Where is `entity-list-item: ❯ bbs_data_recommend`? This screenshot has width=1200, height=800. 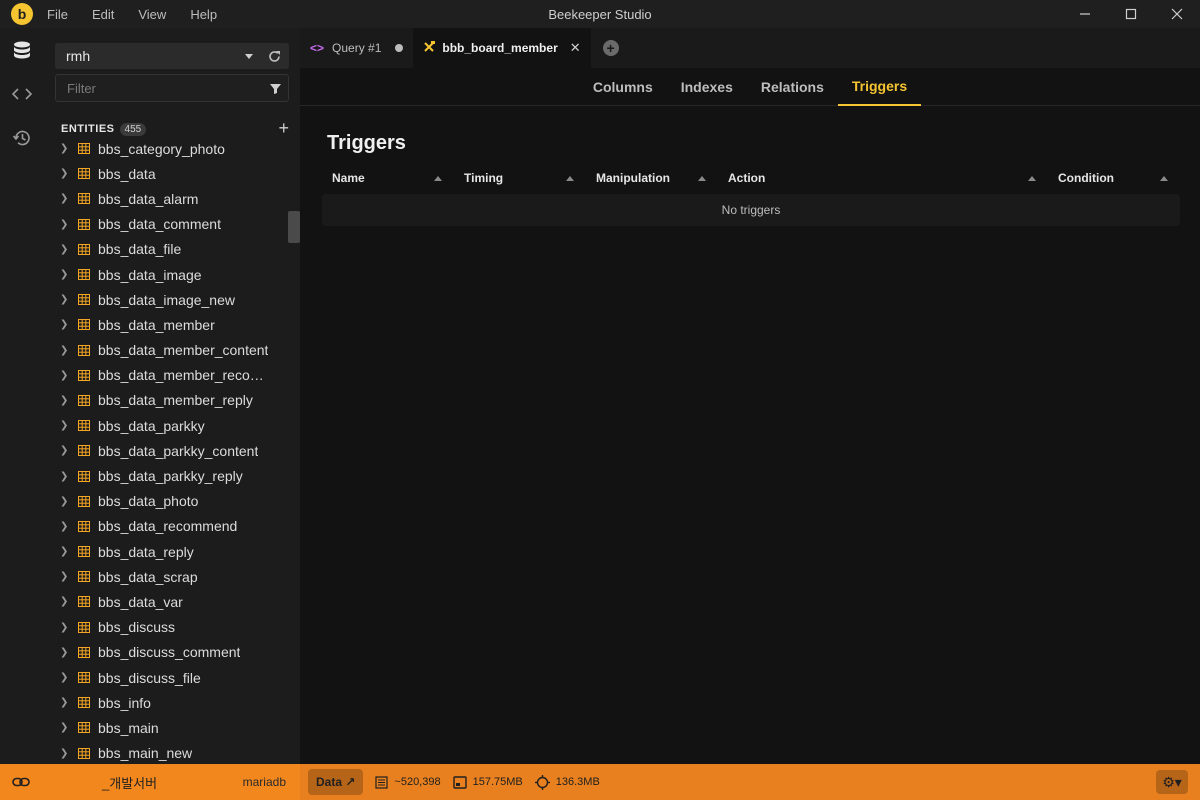
entity-list-item: ❯ bbs_data_recommend is located at coordinates (166, 526).